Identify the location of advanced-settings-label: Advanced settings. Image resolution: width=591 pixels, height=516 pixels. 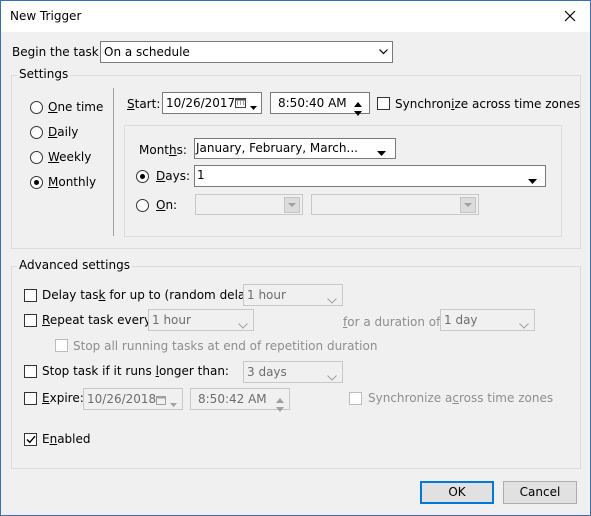
(74, 265).